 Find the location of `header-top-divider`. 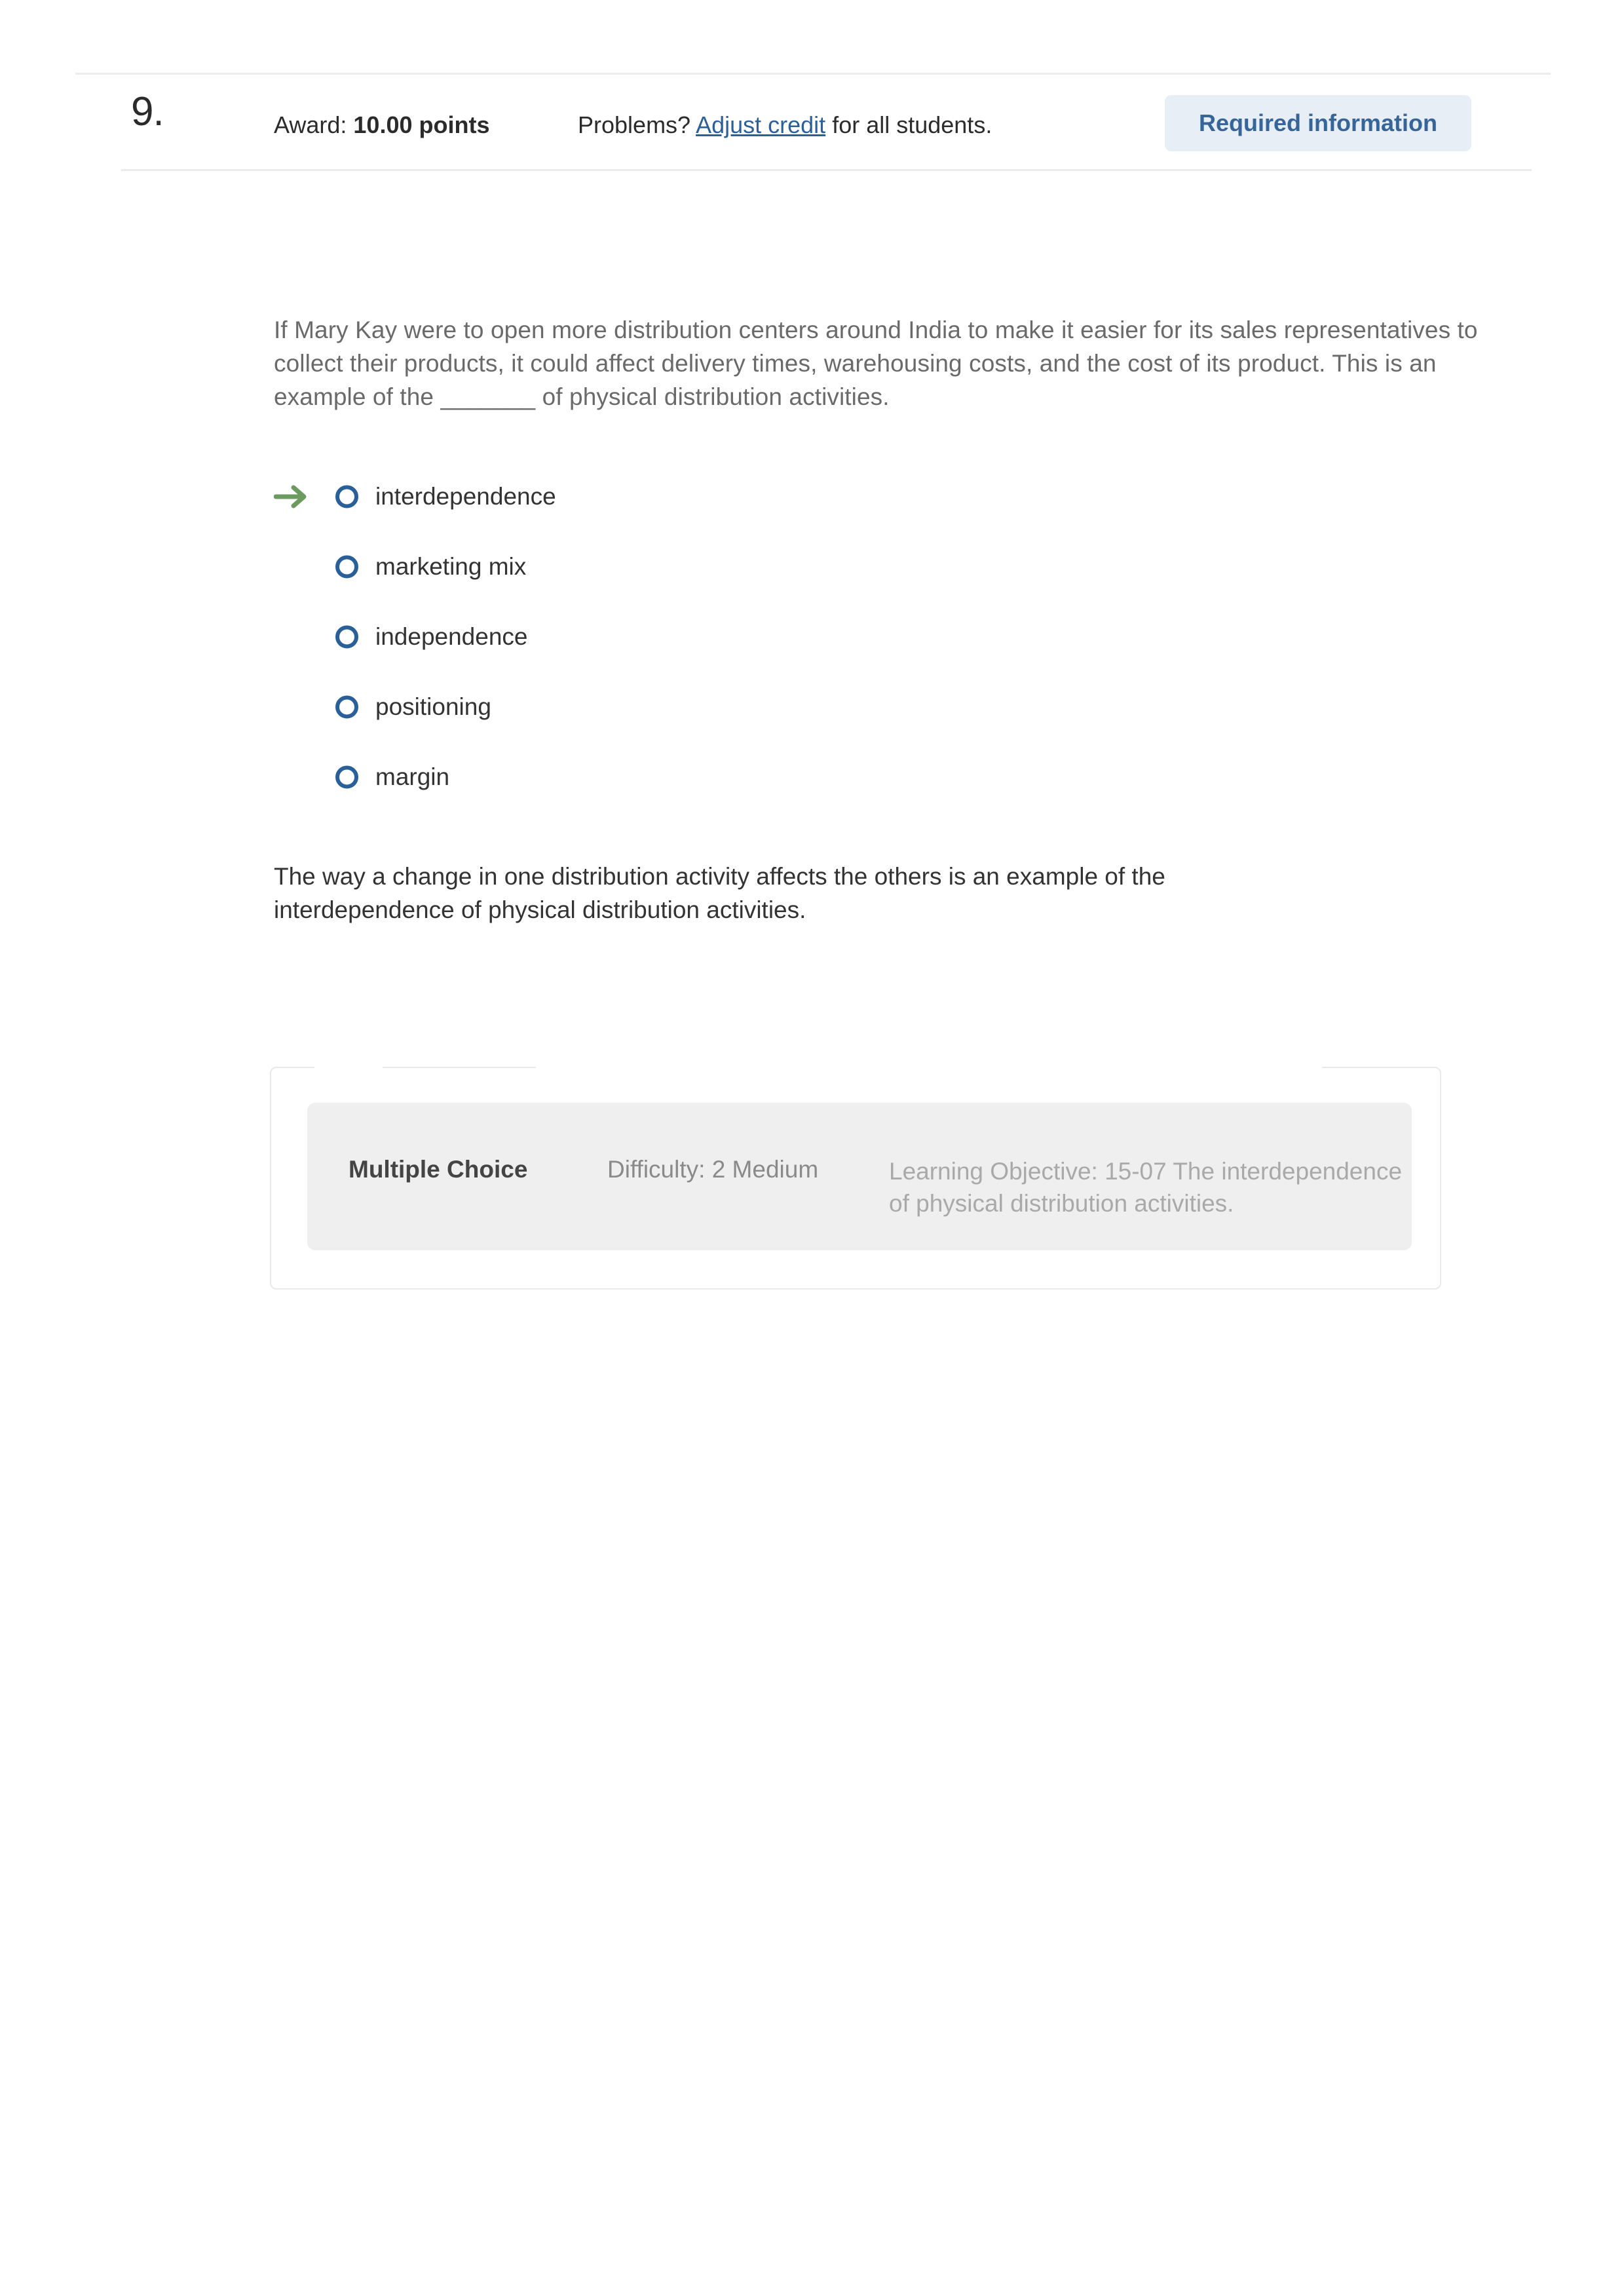

header-top-divider is located at coordinates (813, 74).